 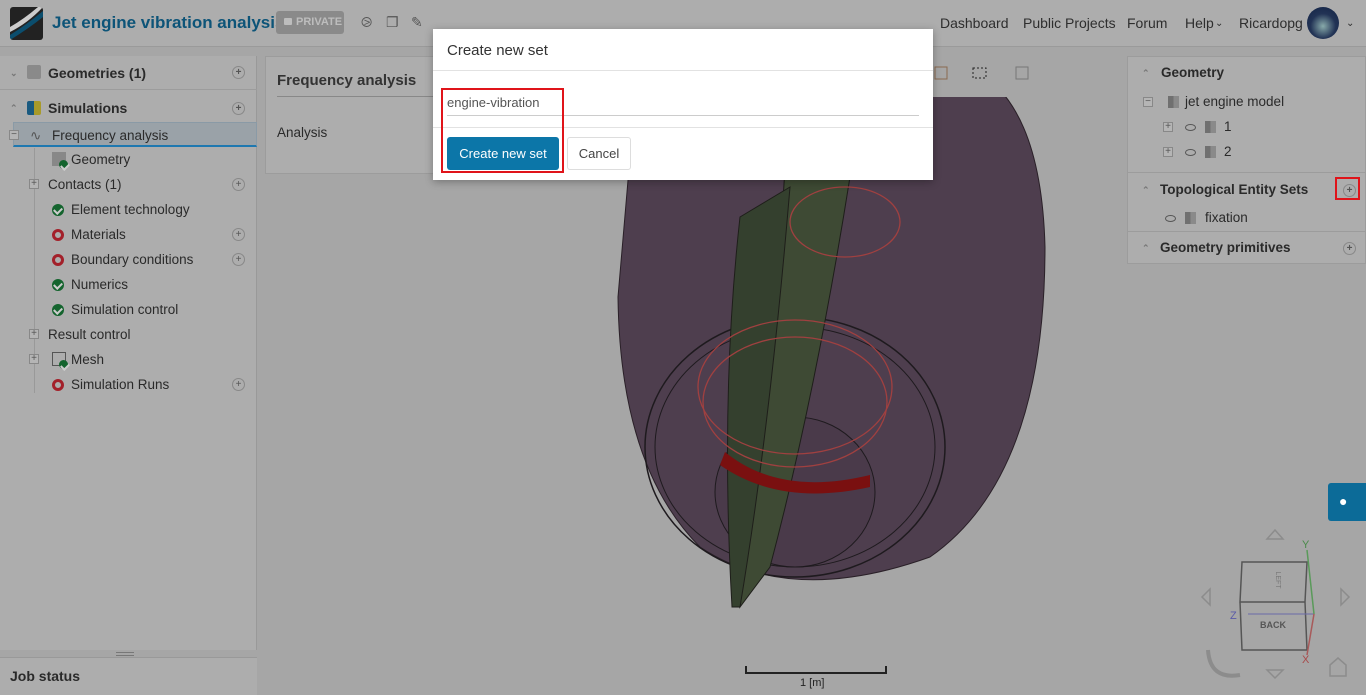 What do you see at coordinates (1247, 73) in the screenshot?
I see `geometry-header: ⌃ Geometry` at bounding box center [1247, 73].